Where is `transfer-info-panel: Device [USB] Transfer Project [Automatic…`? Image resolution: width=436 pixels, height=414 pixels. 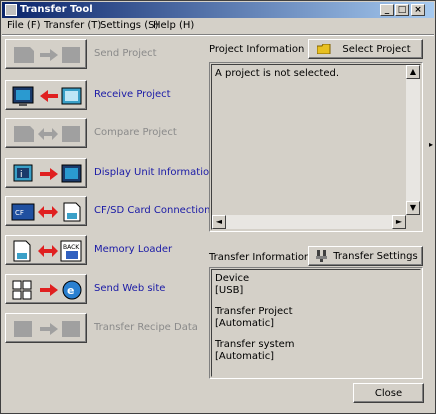 transfer-info-panel: Device [USB] Transfer Project [Automatic… is located at coordinates (316, 323).